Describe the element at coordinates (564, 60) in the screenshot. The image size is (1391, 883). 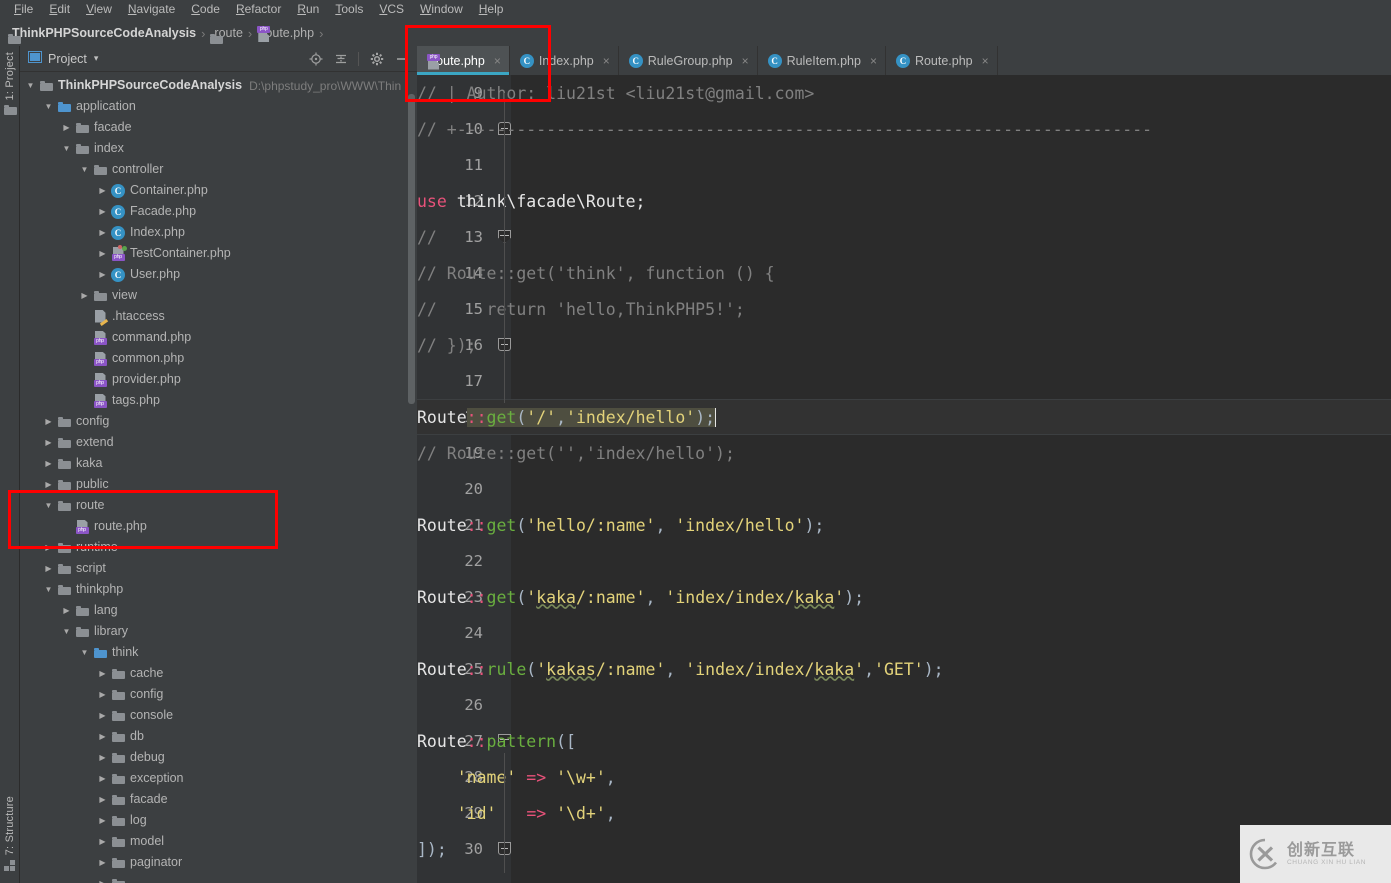
I see `editor-tab-index-php: C Index.php ×` at that location.